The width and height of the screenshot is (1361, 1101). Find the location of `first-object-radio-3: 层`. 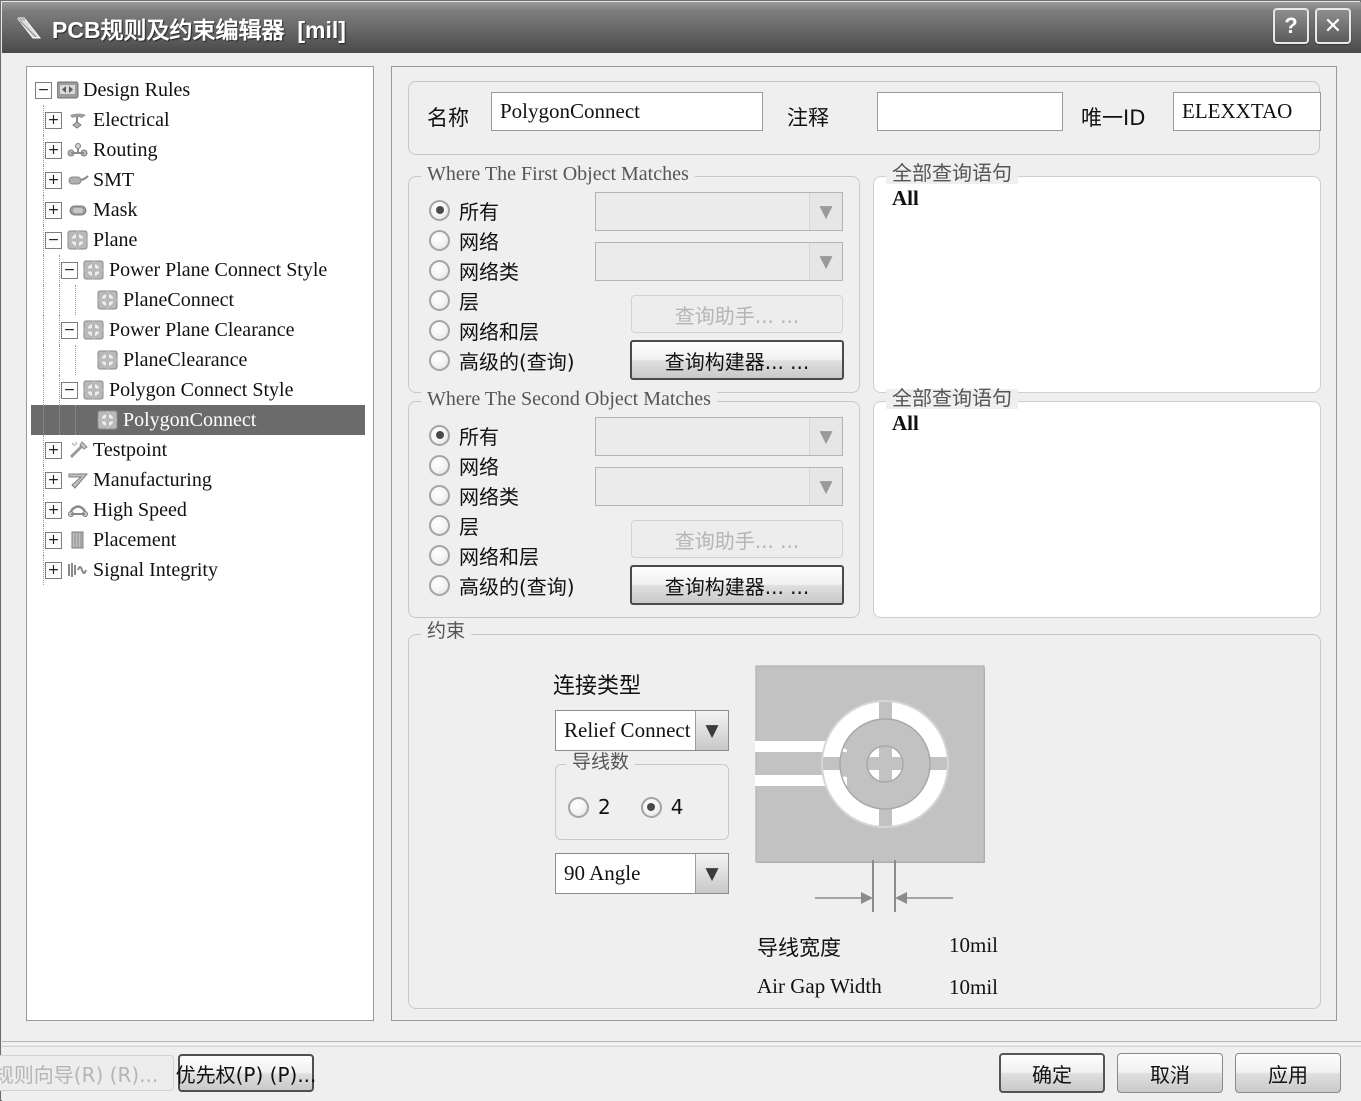

first-object-radio-3: 层 is located at coordinates (502, 300).